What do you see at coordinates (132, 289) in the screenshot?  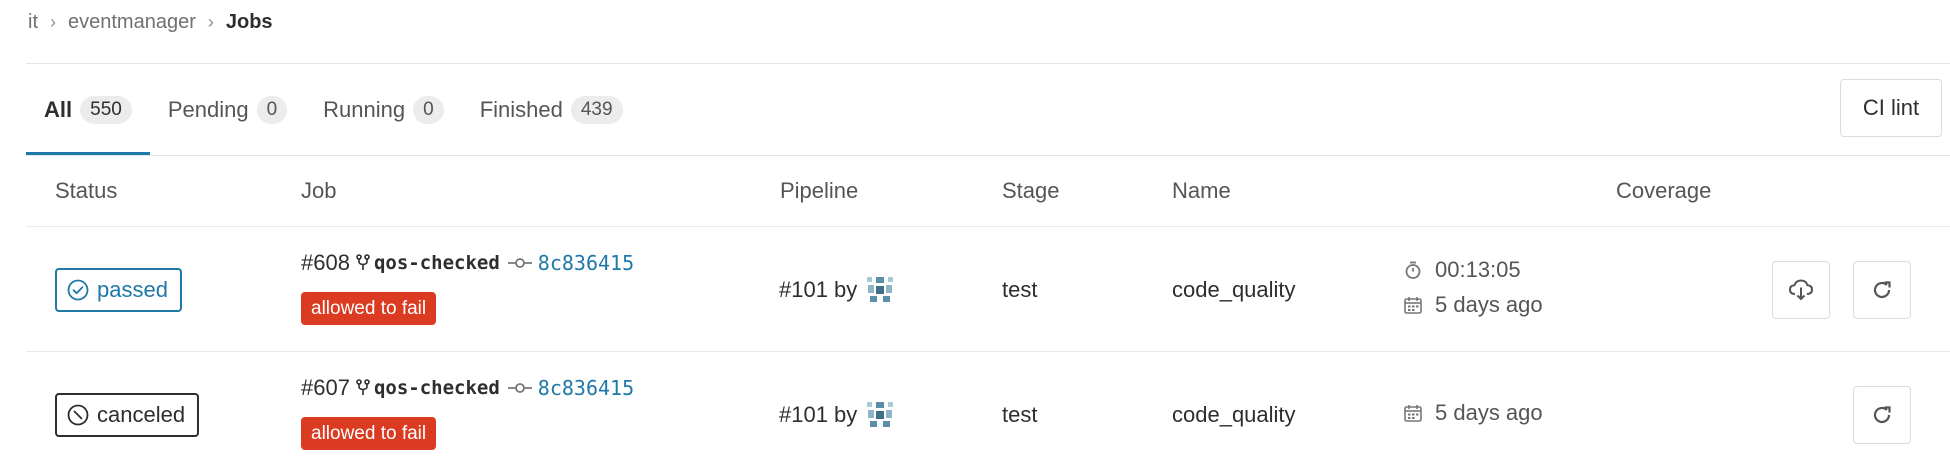 I see `status-label: passed` at bounding box center [132, 289].